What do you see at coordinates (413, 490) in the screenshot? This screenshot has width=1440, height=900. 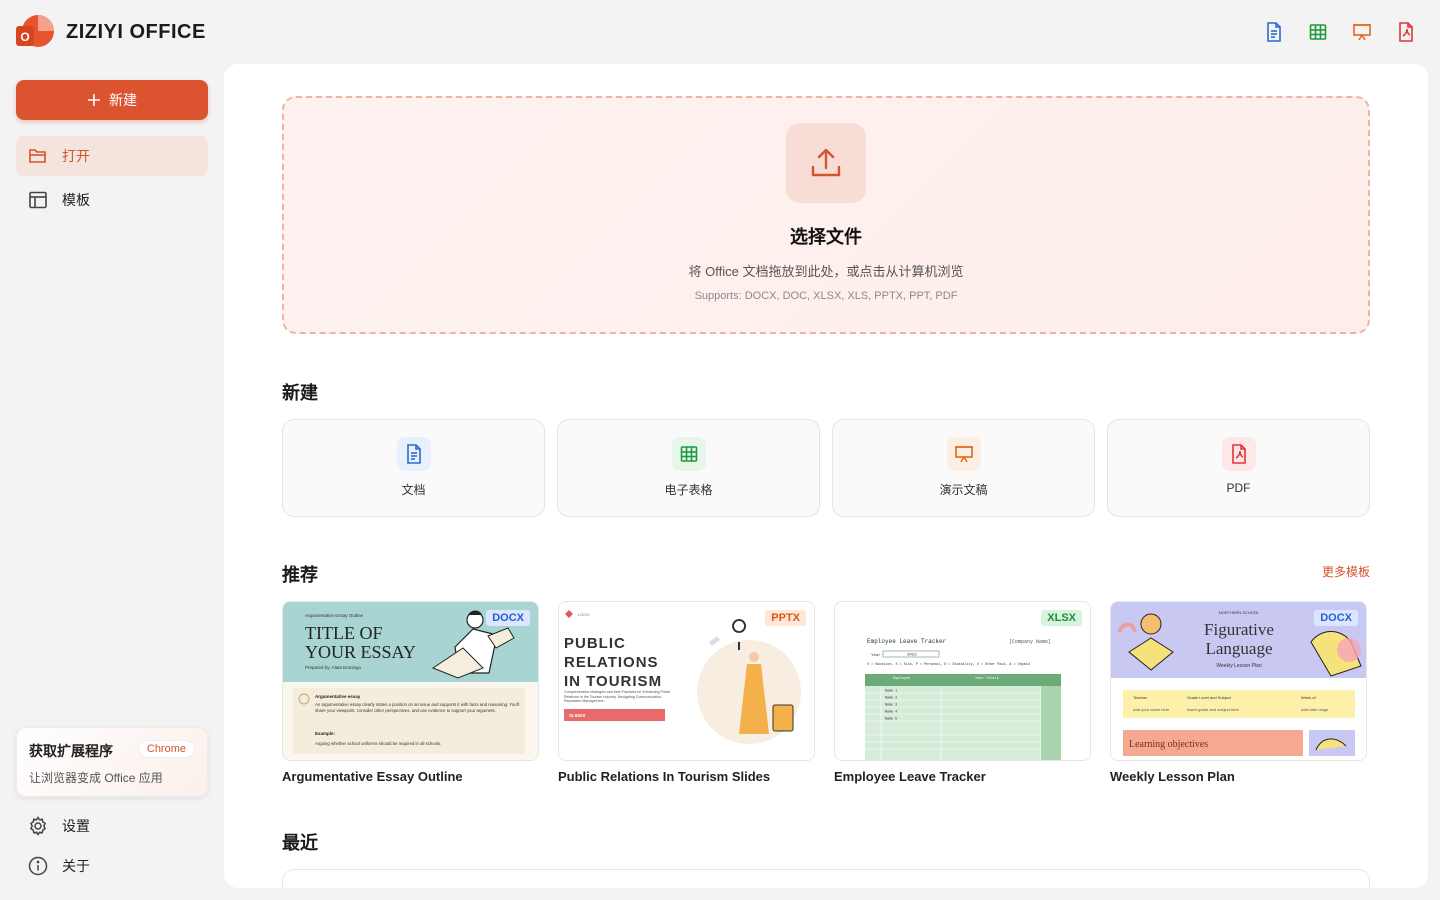 I see `card-label: 文档` at bounding box center [413, 490].